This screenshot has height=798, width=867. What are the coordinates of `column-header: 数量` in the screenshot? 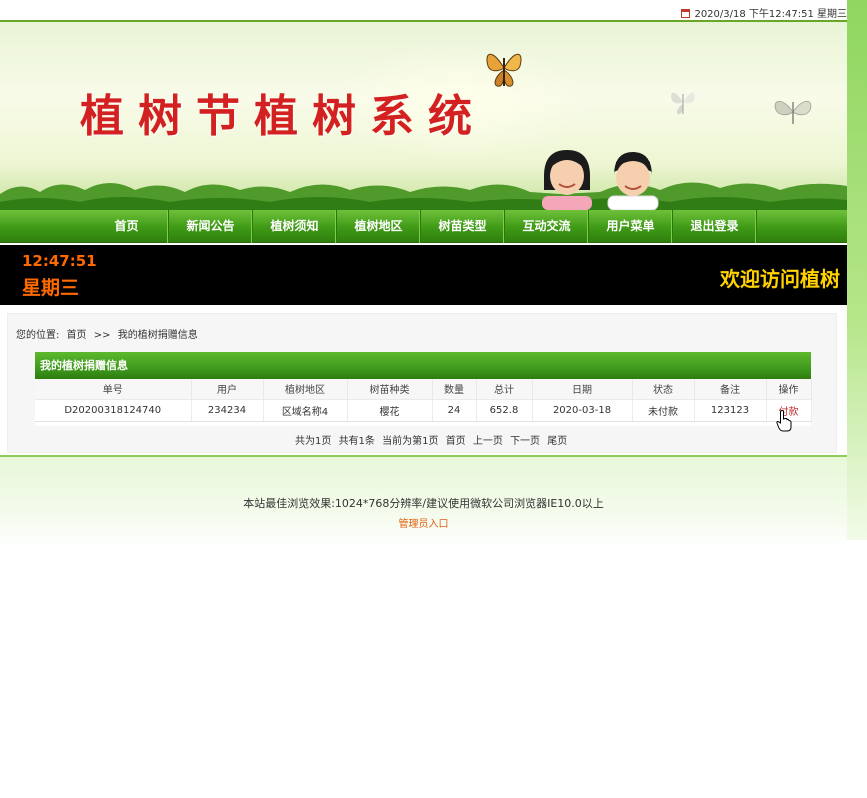 It's located at (454, 389).